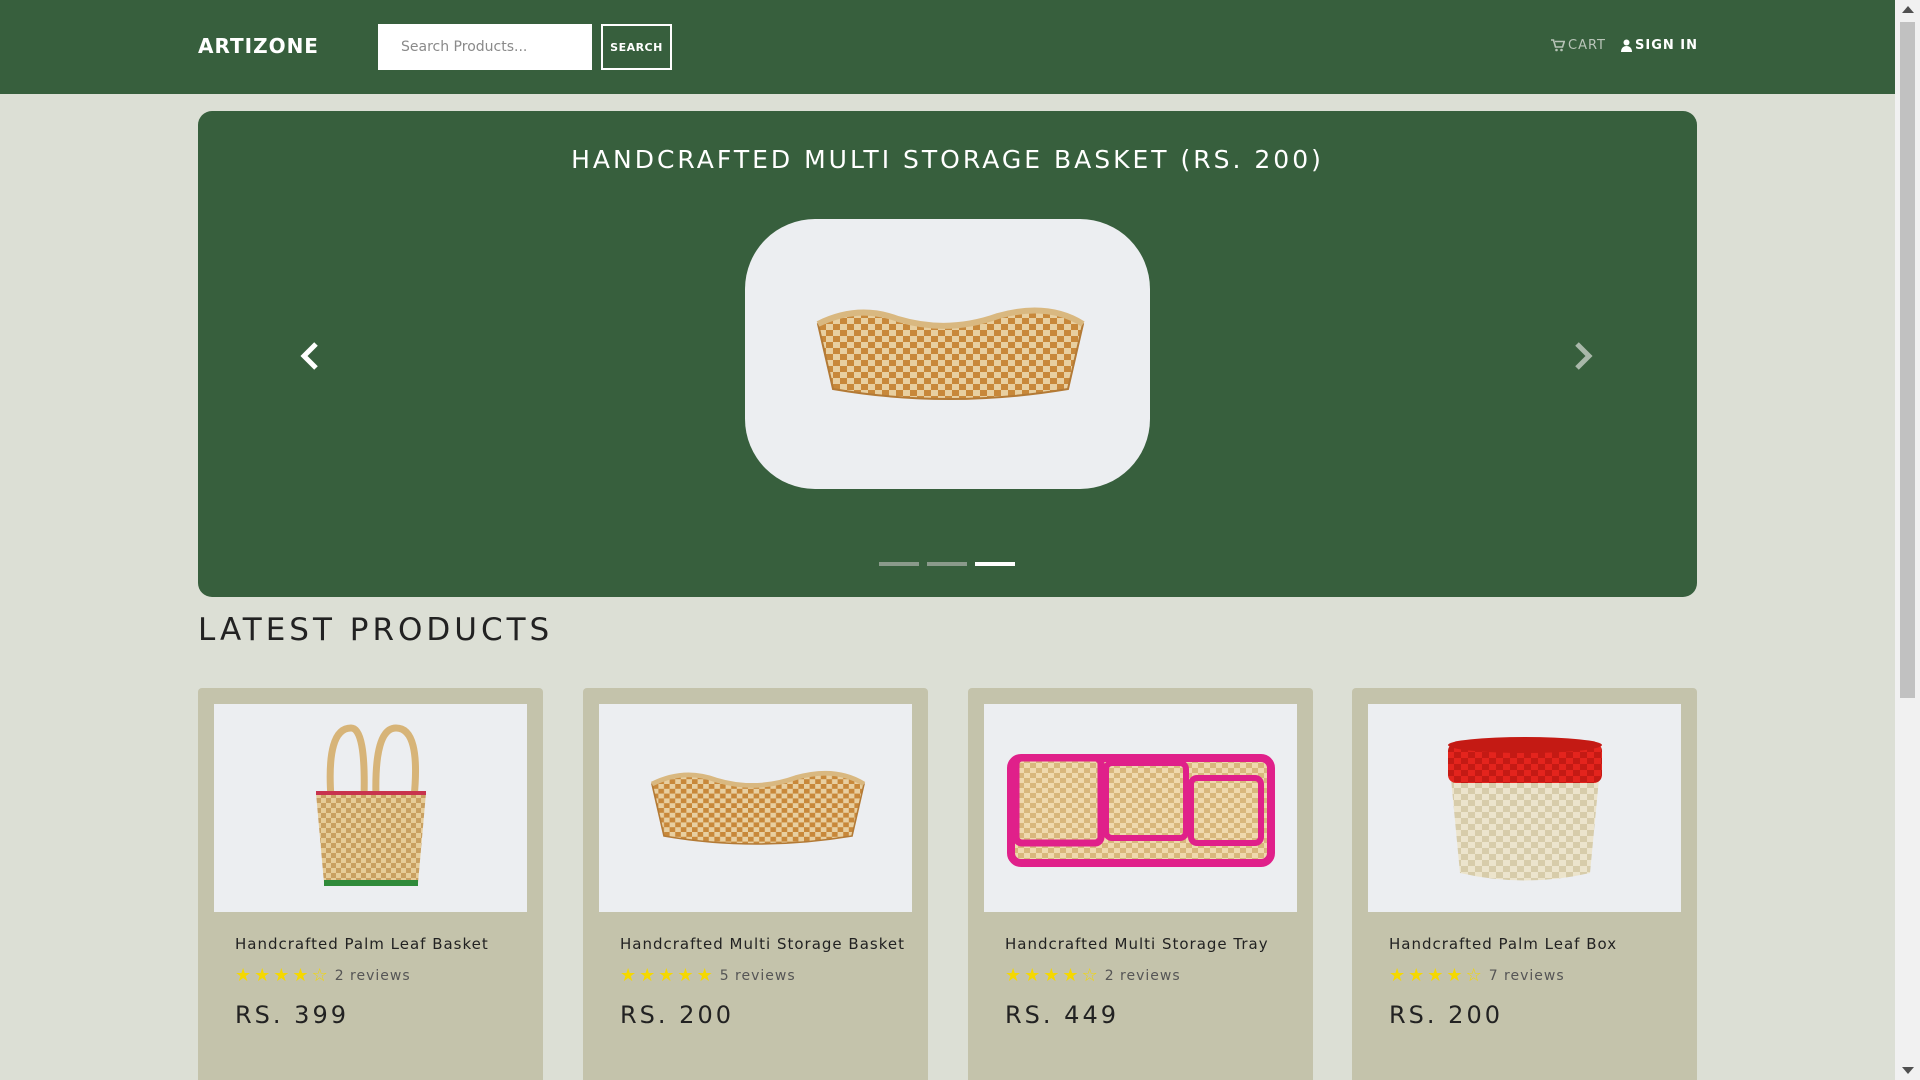 The image size is (1920, 1080). What do you see at coordinates (292, 1015) in the screenshot?
I see `product-price: RS. 399` at bounding box center [292, 1015].